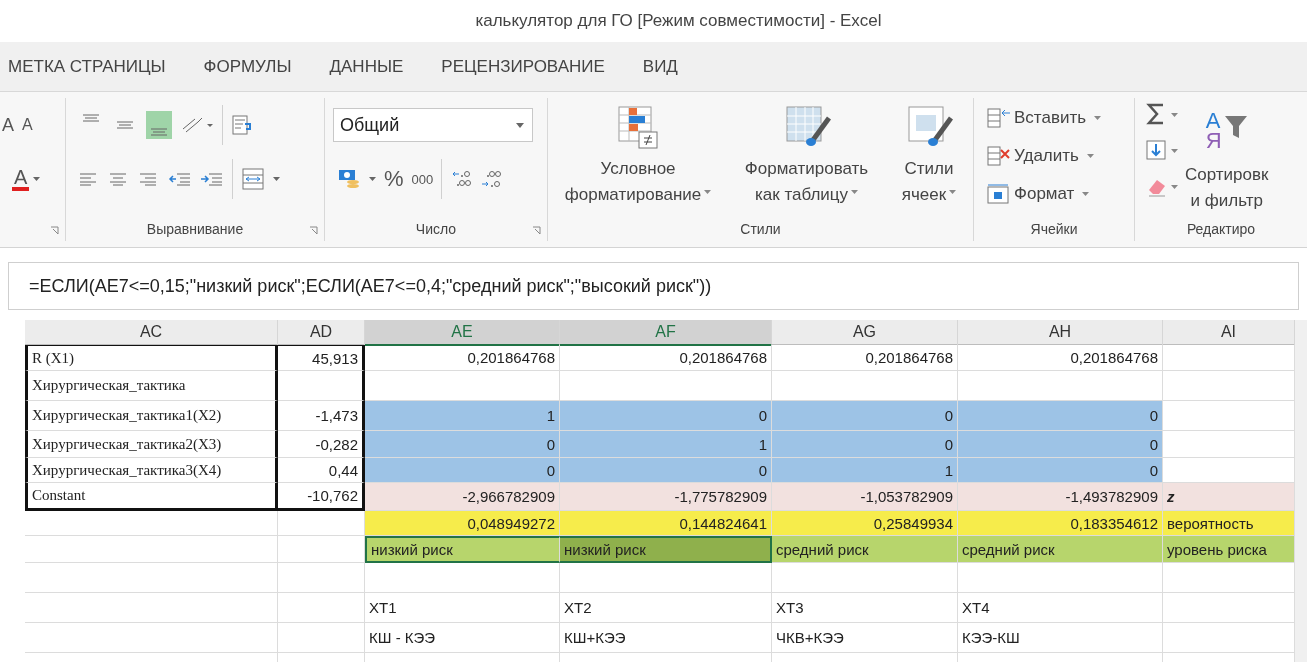 The image size is (1307, 662). Describe the element at coordinates (666, 523) in the screenshot. I see `table-cell: 0,144824641` at that location.